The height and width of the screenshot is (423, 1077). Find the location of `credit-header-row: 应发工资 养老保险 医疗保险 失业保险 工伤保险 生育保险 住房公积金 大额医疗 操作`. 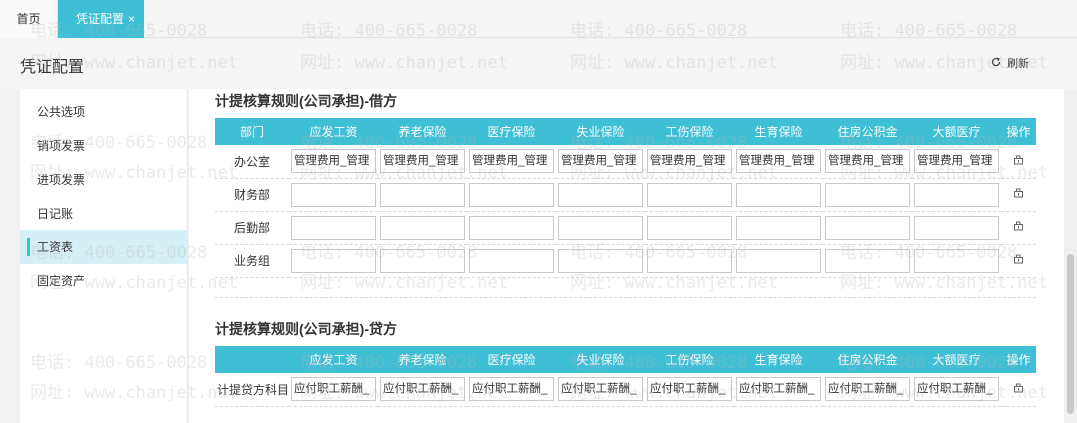

credit-header-row: 应发工资 养老保险 医疗保险 失业保险 工伤保险 生育保险 住房公积金 大额医疗 操作 is located at coordinates (625, 359).